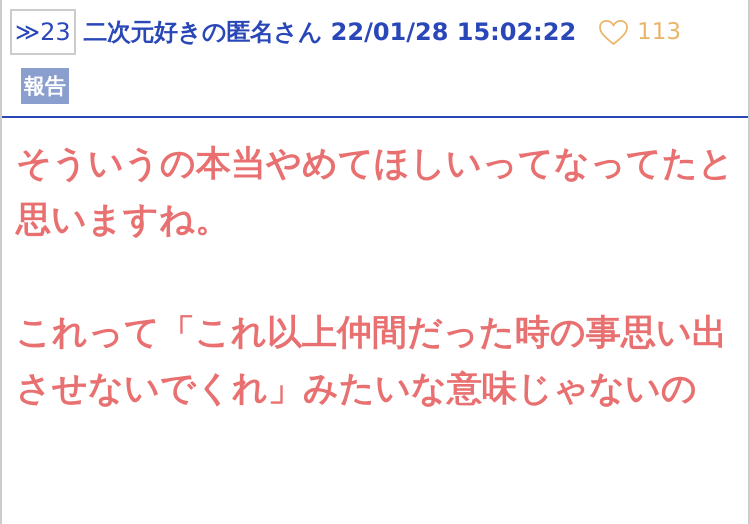  What do you see at coordinates (614, 32) in the screenshot?
I see `heart-icon` at bounding box center [614, 32].